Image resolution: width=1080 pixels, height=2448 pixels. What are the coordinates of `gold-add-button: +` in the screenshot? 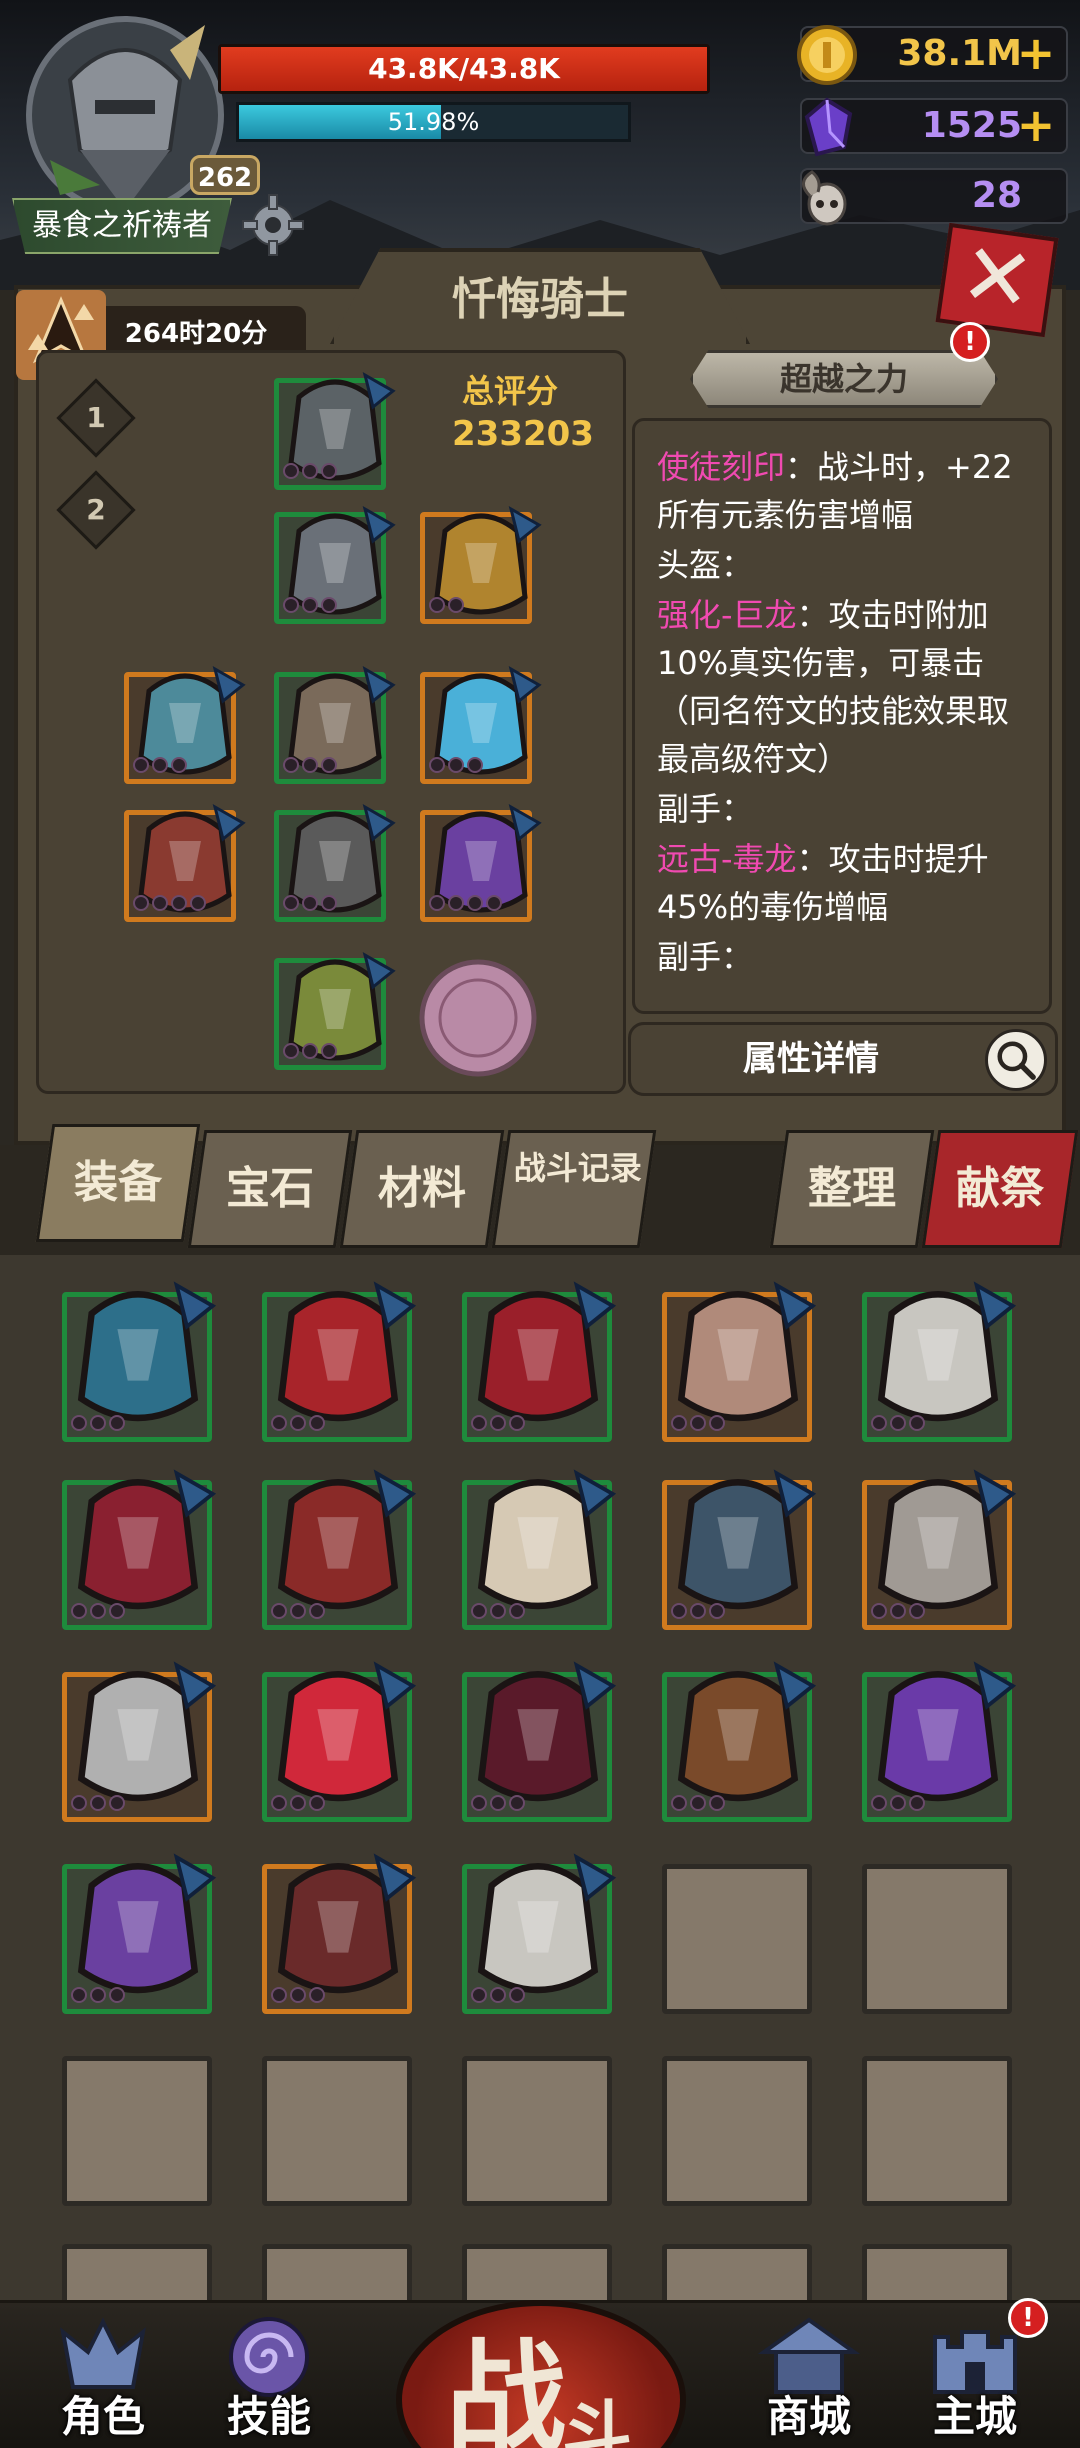 It's located at (1036, 53).